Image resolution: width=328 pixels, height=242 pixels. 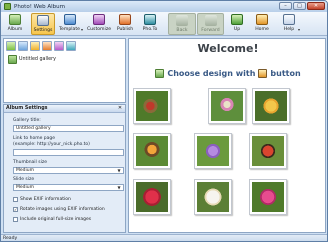 What do you see at coordinates (10, 238) in the screenshot?
I see `status-text: Ready` at bounding box center [10, 238].